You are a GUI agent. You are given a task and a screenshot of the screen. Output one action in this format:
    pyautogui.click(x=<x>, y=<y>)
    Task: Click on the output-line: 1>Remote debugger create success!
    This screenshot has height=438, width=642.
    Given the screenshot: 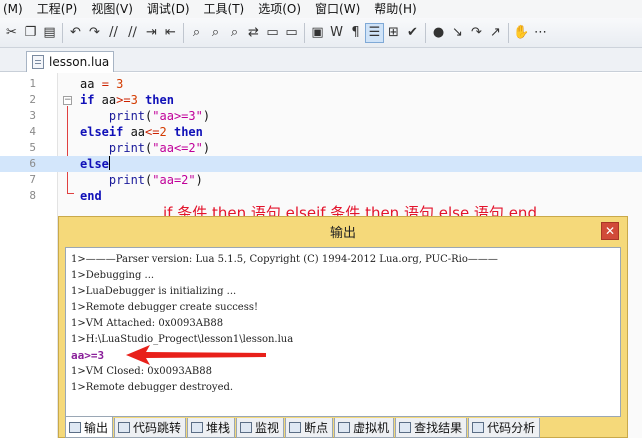 What is the action you would take?
    pyautogui.click(x=164, y=307)
    